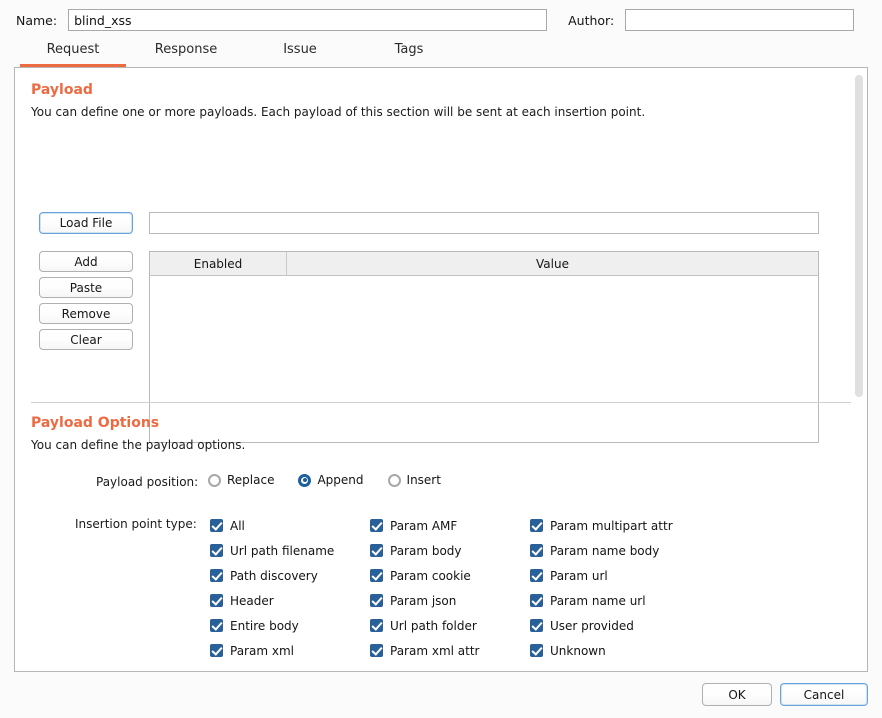  I want to click on tab-issue: Issue, so click(300, 53).